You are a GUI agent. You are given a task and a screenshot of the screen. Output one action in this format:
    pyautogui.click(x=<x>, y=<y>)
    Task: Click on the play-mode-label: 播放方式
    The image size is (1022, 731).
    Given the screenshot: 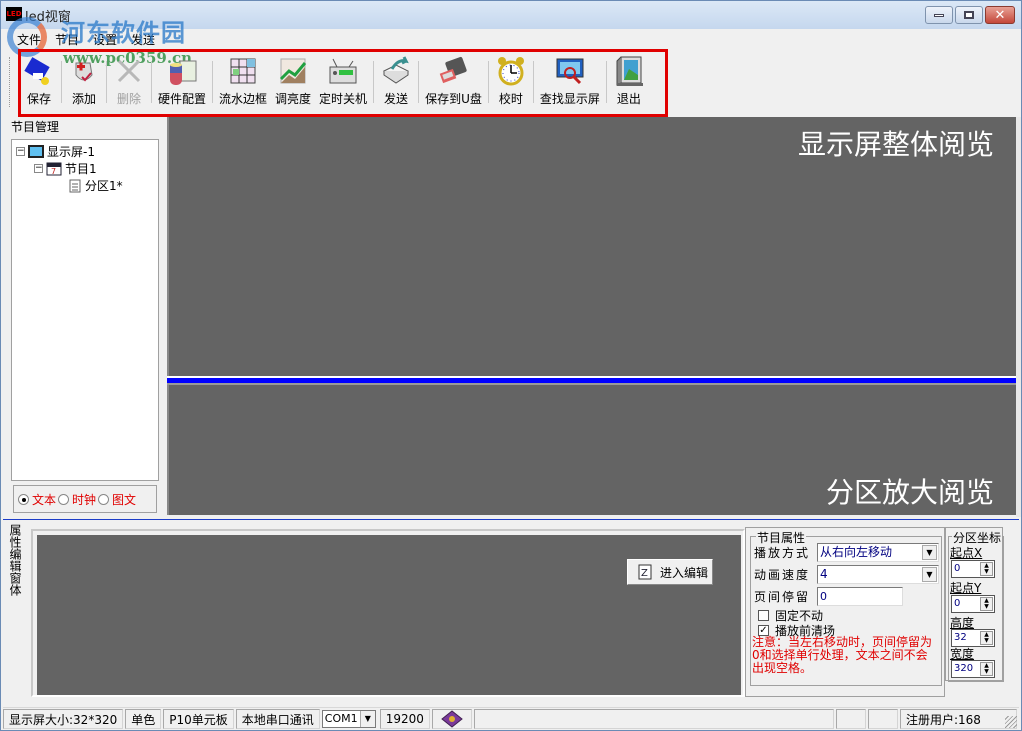 What is the action you would take?
    pyautogui.click(x=782, y=553)
    